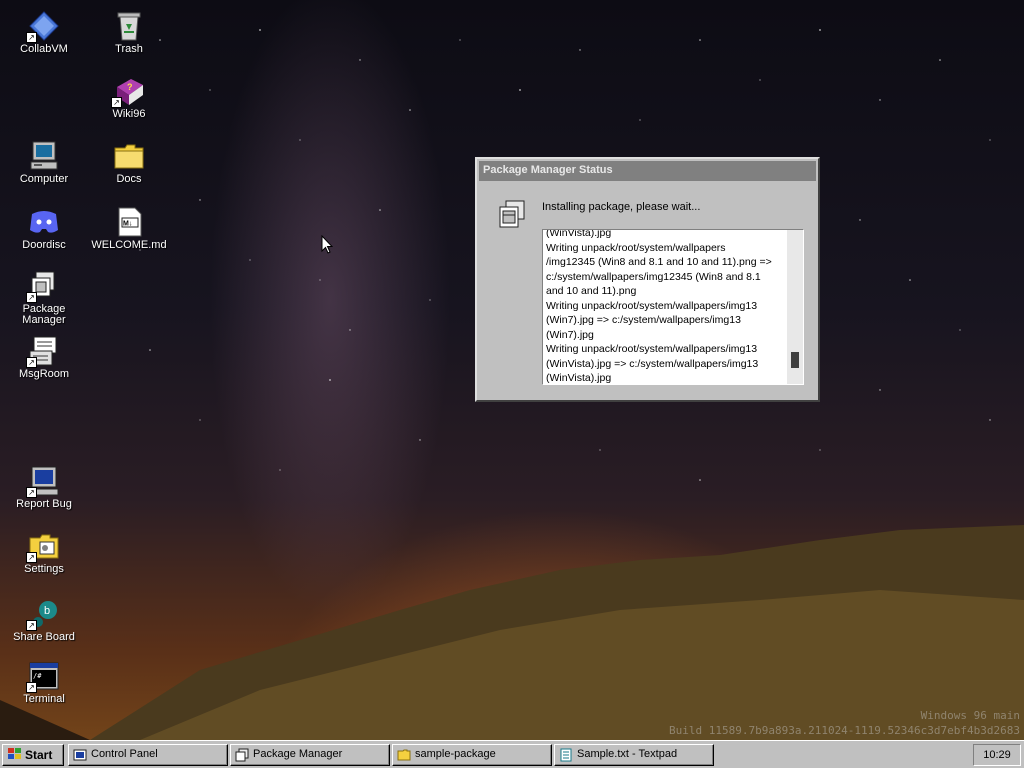 The image size is (1024, 768). Describe the element at coordinates (44, 245) in the screenshot. I see `desktop-icon-label: Doordisc` at that location.